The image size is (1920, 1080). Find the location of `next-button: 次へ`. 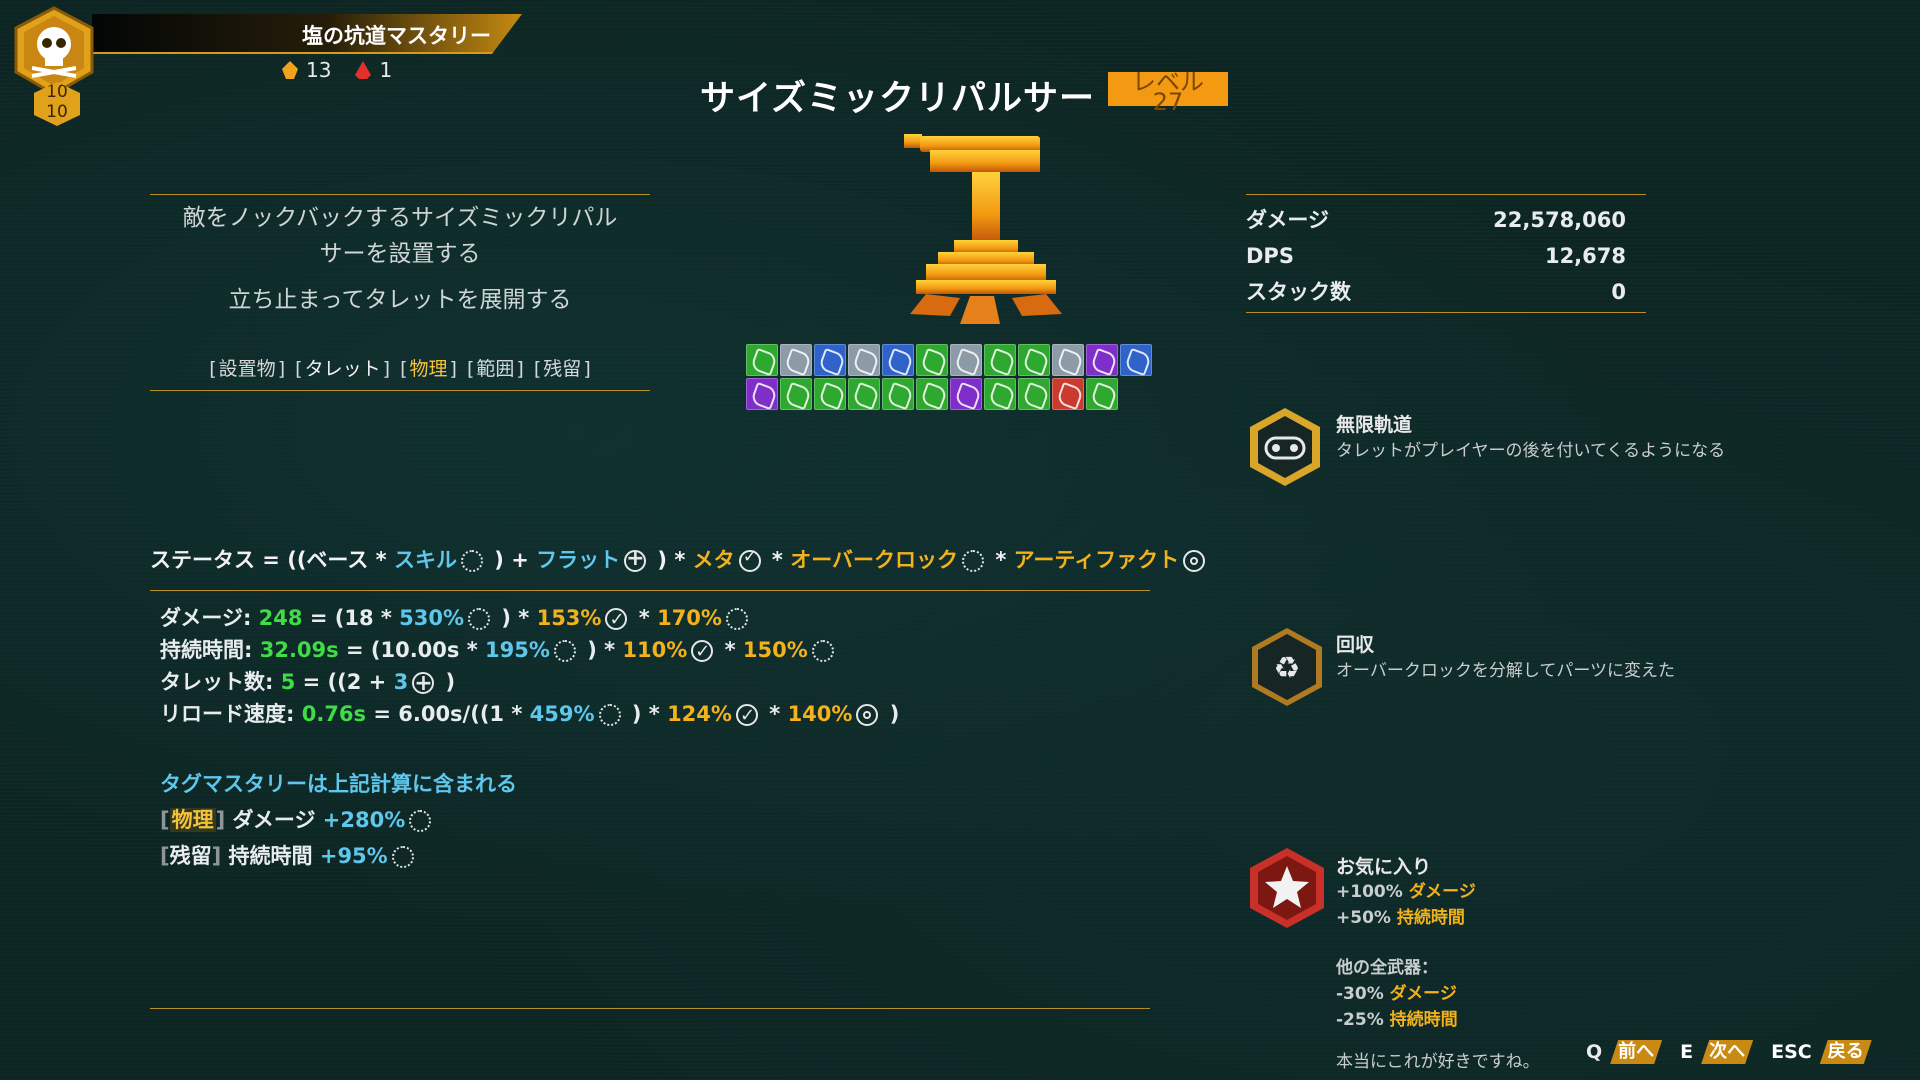

next-button: 次へ is located at coordinates (1727, 1052).